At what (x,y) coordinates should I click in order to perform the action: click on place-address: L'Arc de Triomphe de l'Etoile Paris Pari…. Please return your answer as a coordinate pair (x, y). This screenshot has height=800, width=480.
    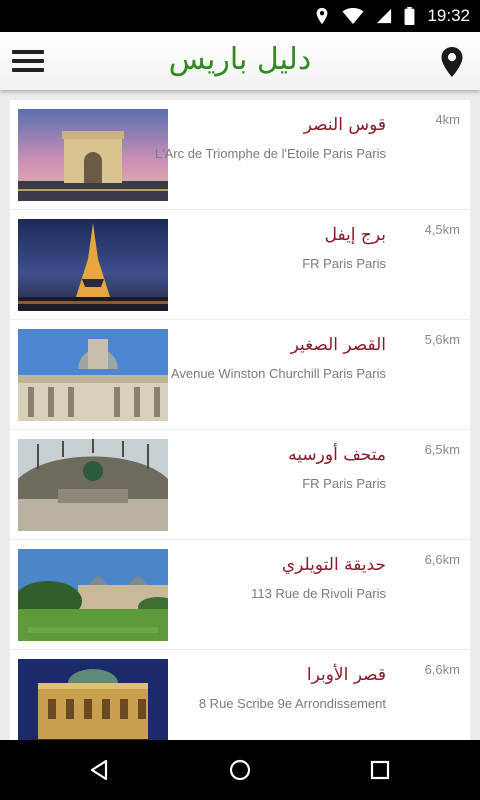
    Looking at the image, I should click on (270, 153).